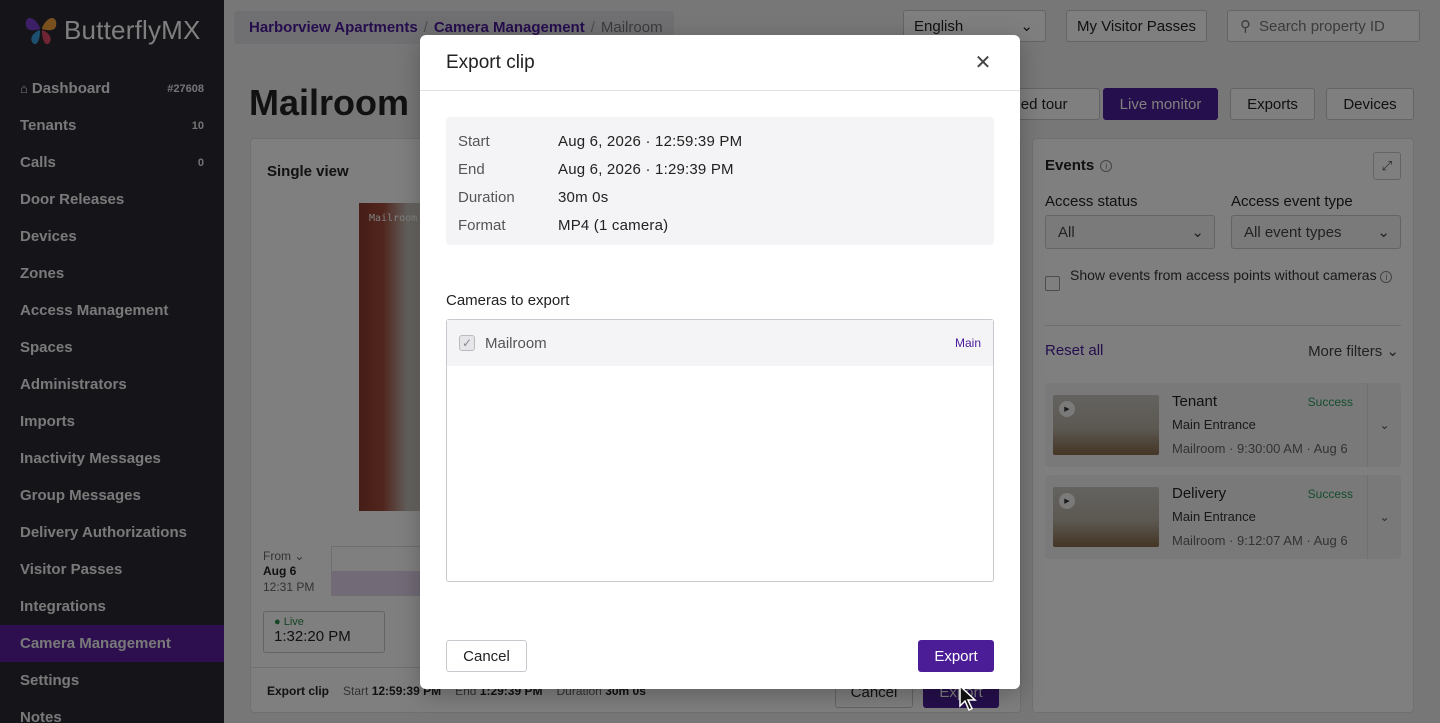  I want to click on summary-key: Start, so click(474, 141).